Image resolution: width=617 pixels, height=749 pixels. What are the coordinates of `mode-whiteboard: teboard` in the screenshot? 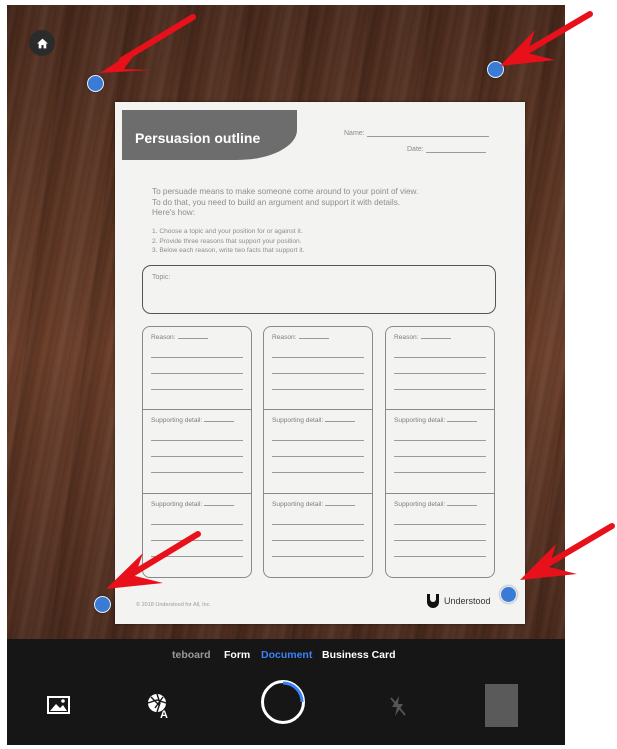 It's located at (191, 655).